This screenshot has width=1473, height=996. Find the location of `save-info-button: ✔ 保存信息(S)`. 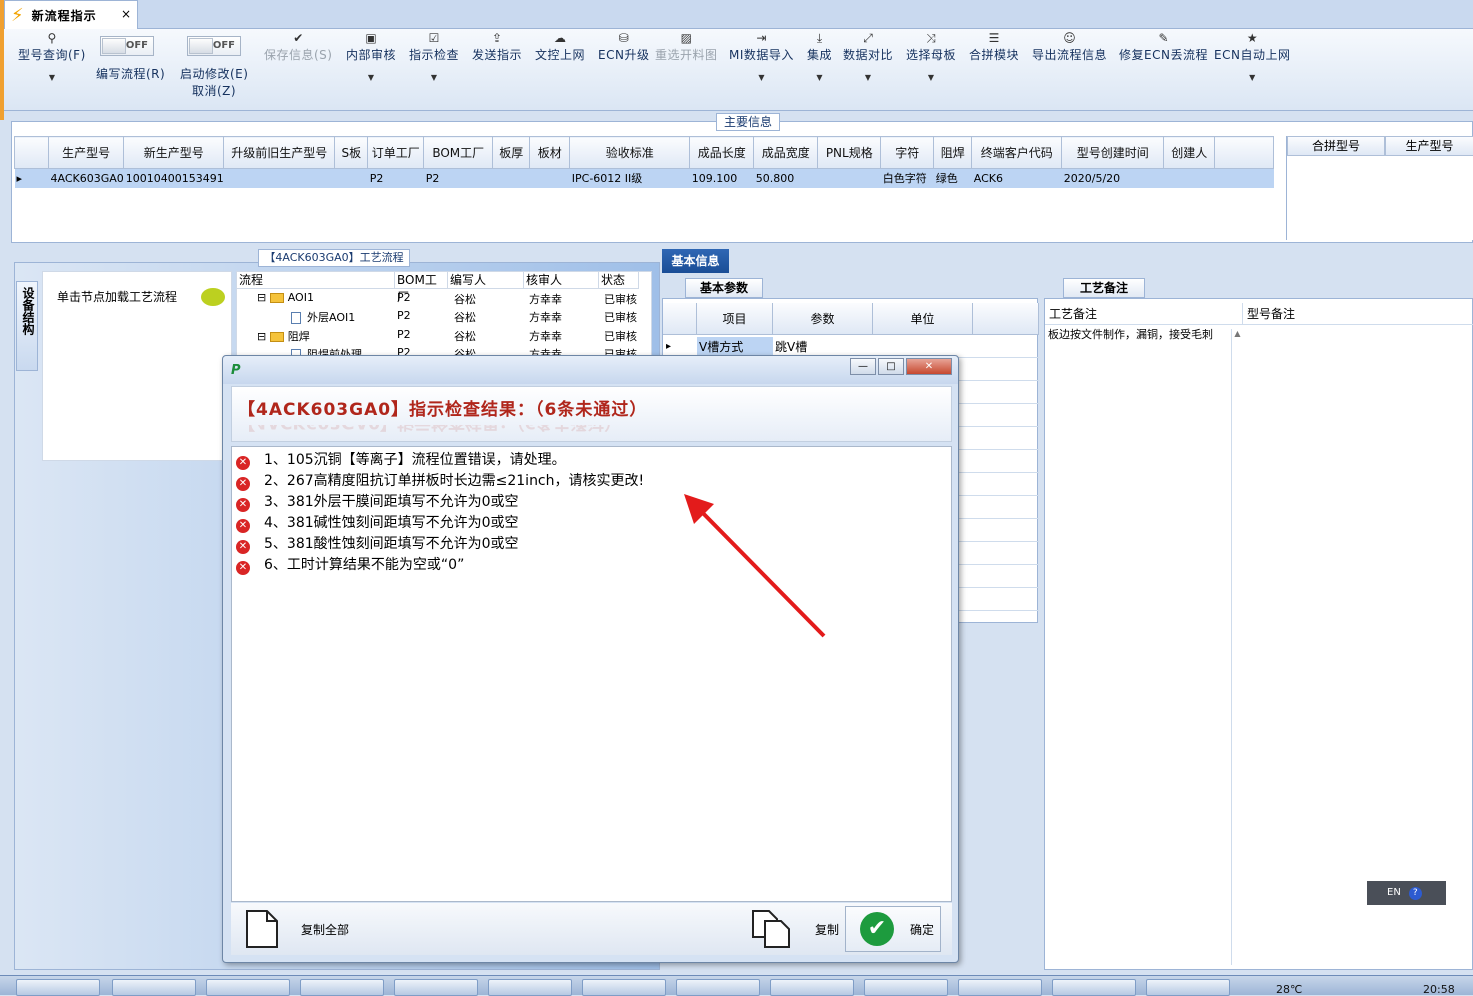

save-info-button: ✔ 保存信息(S) is located at coordinates (298, 47).